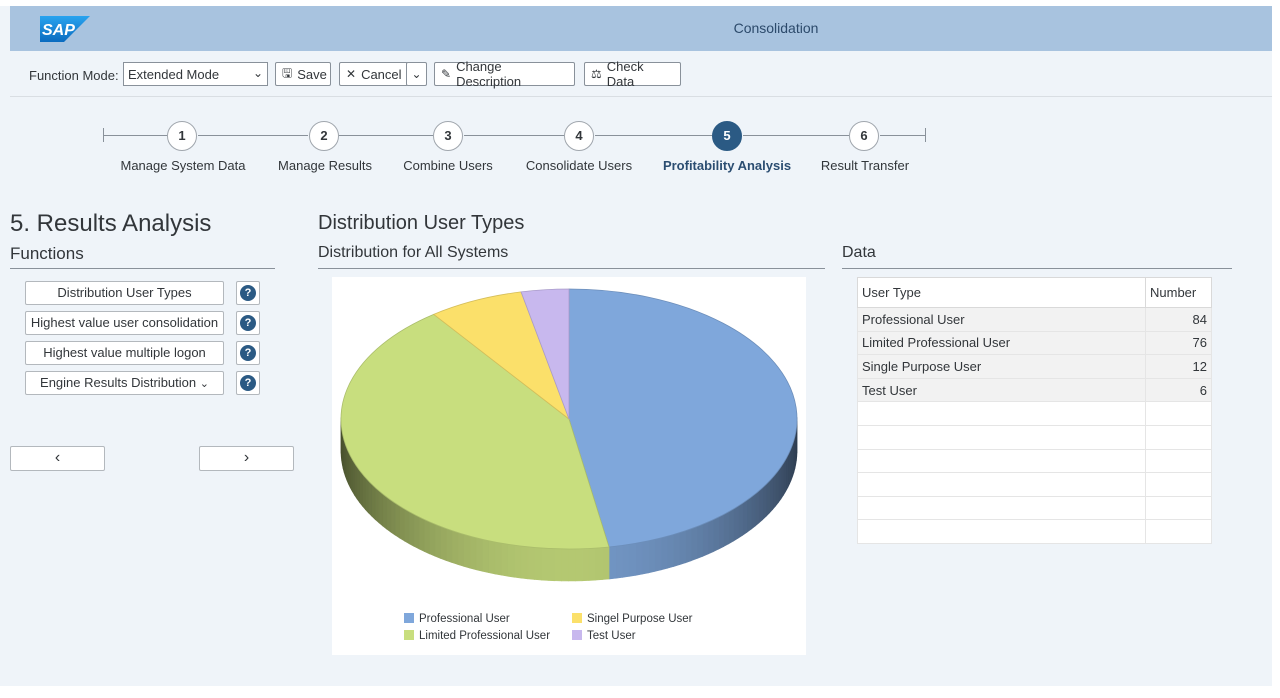 The image size is (1280, 698). I want to click on chart-subtitle: Distribution for All Systems, so click(413, 252).